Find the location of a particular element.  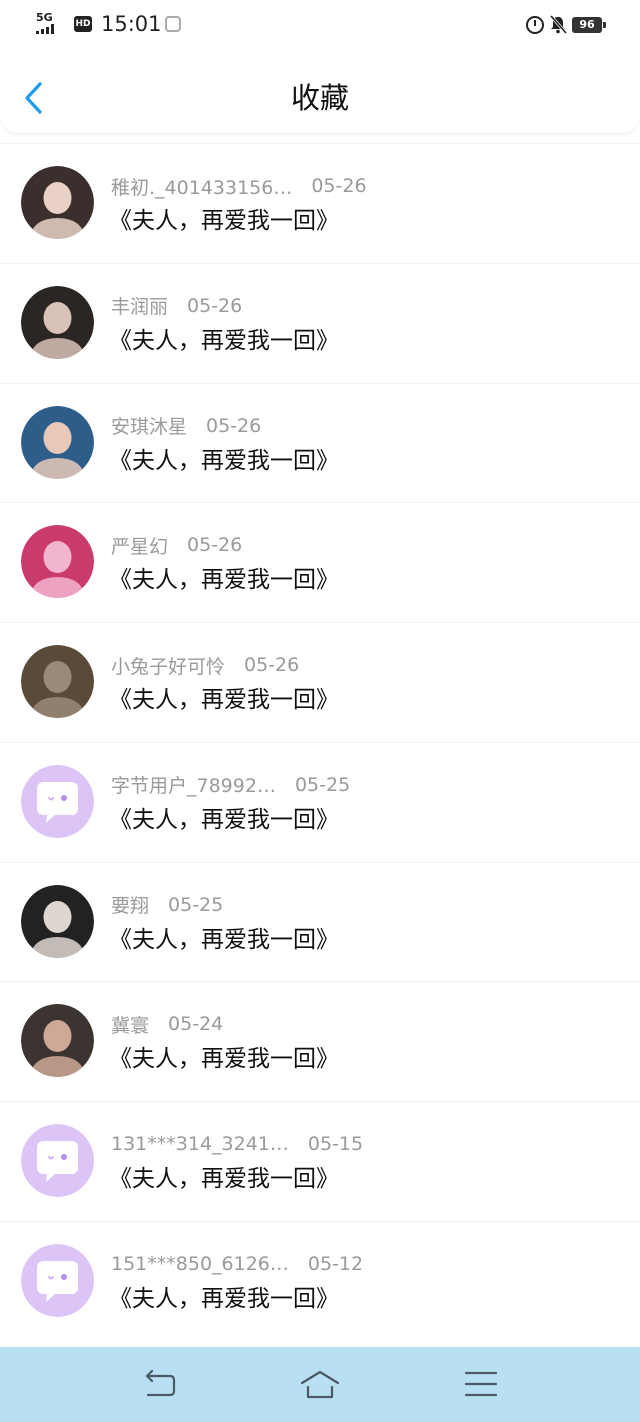

username: 安琪沐星 is located at coordinates (149, 425).